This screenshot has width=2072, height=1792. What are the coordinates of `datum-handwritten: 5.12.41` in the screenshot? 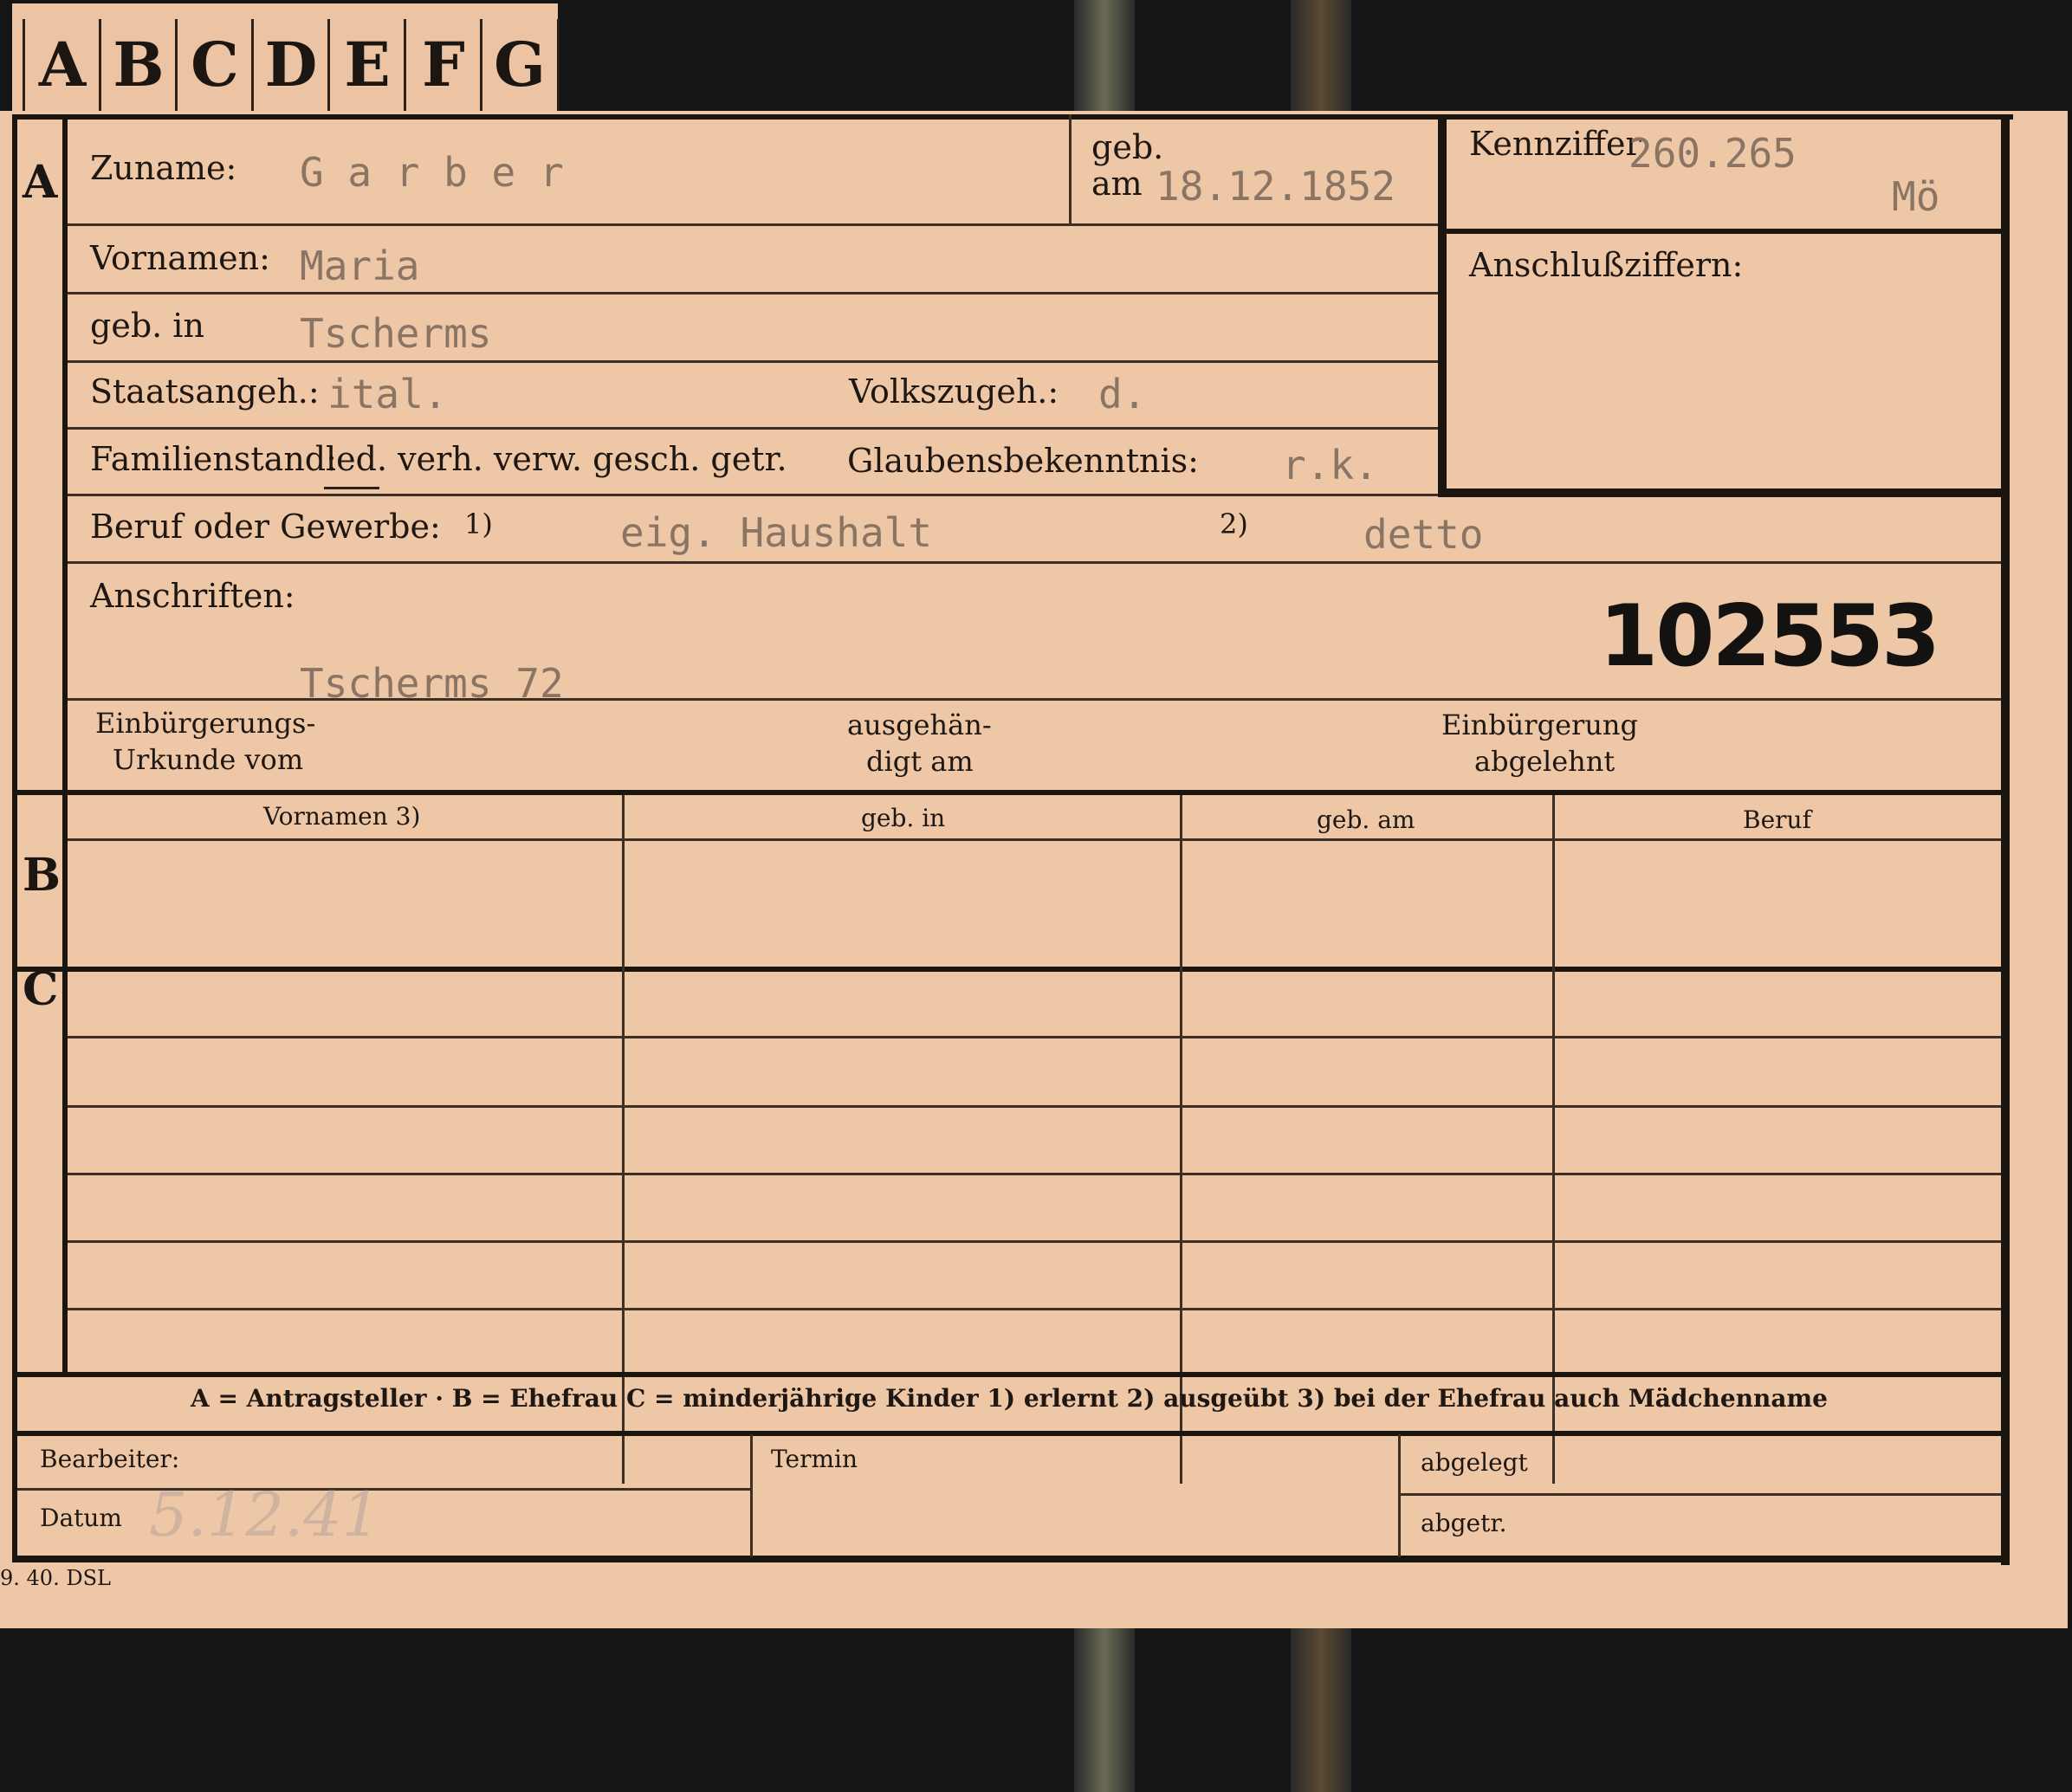 It's located at (265, 1514).